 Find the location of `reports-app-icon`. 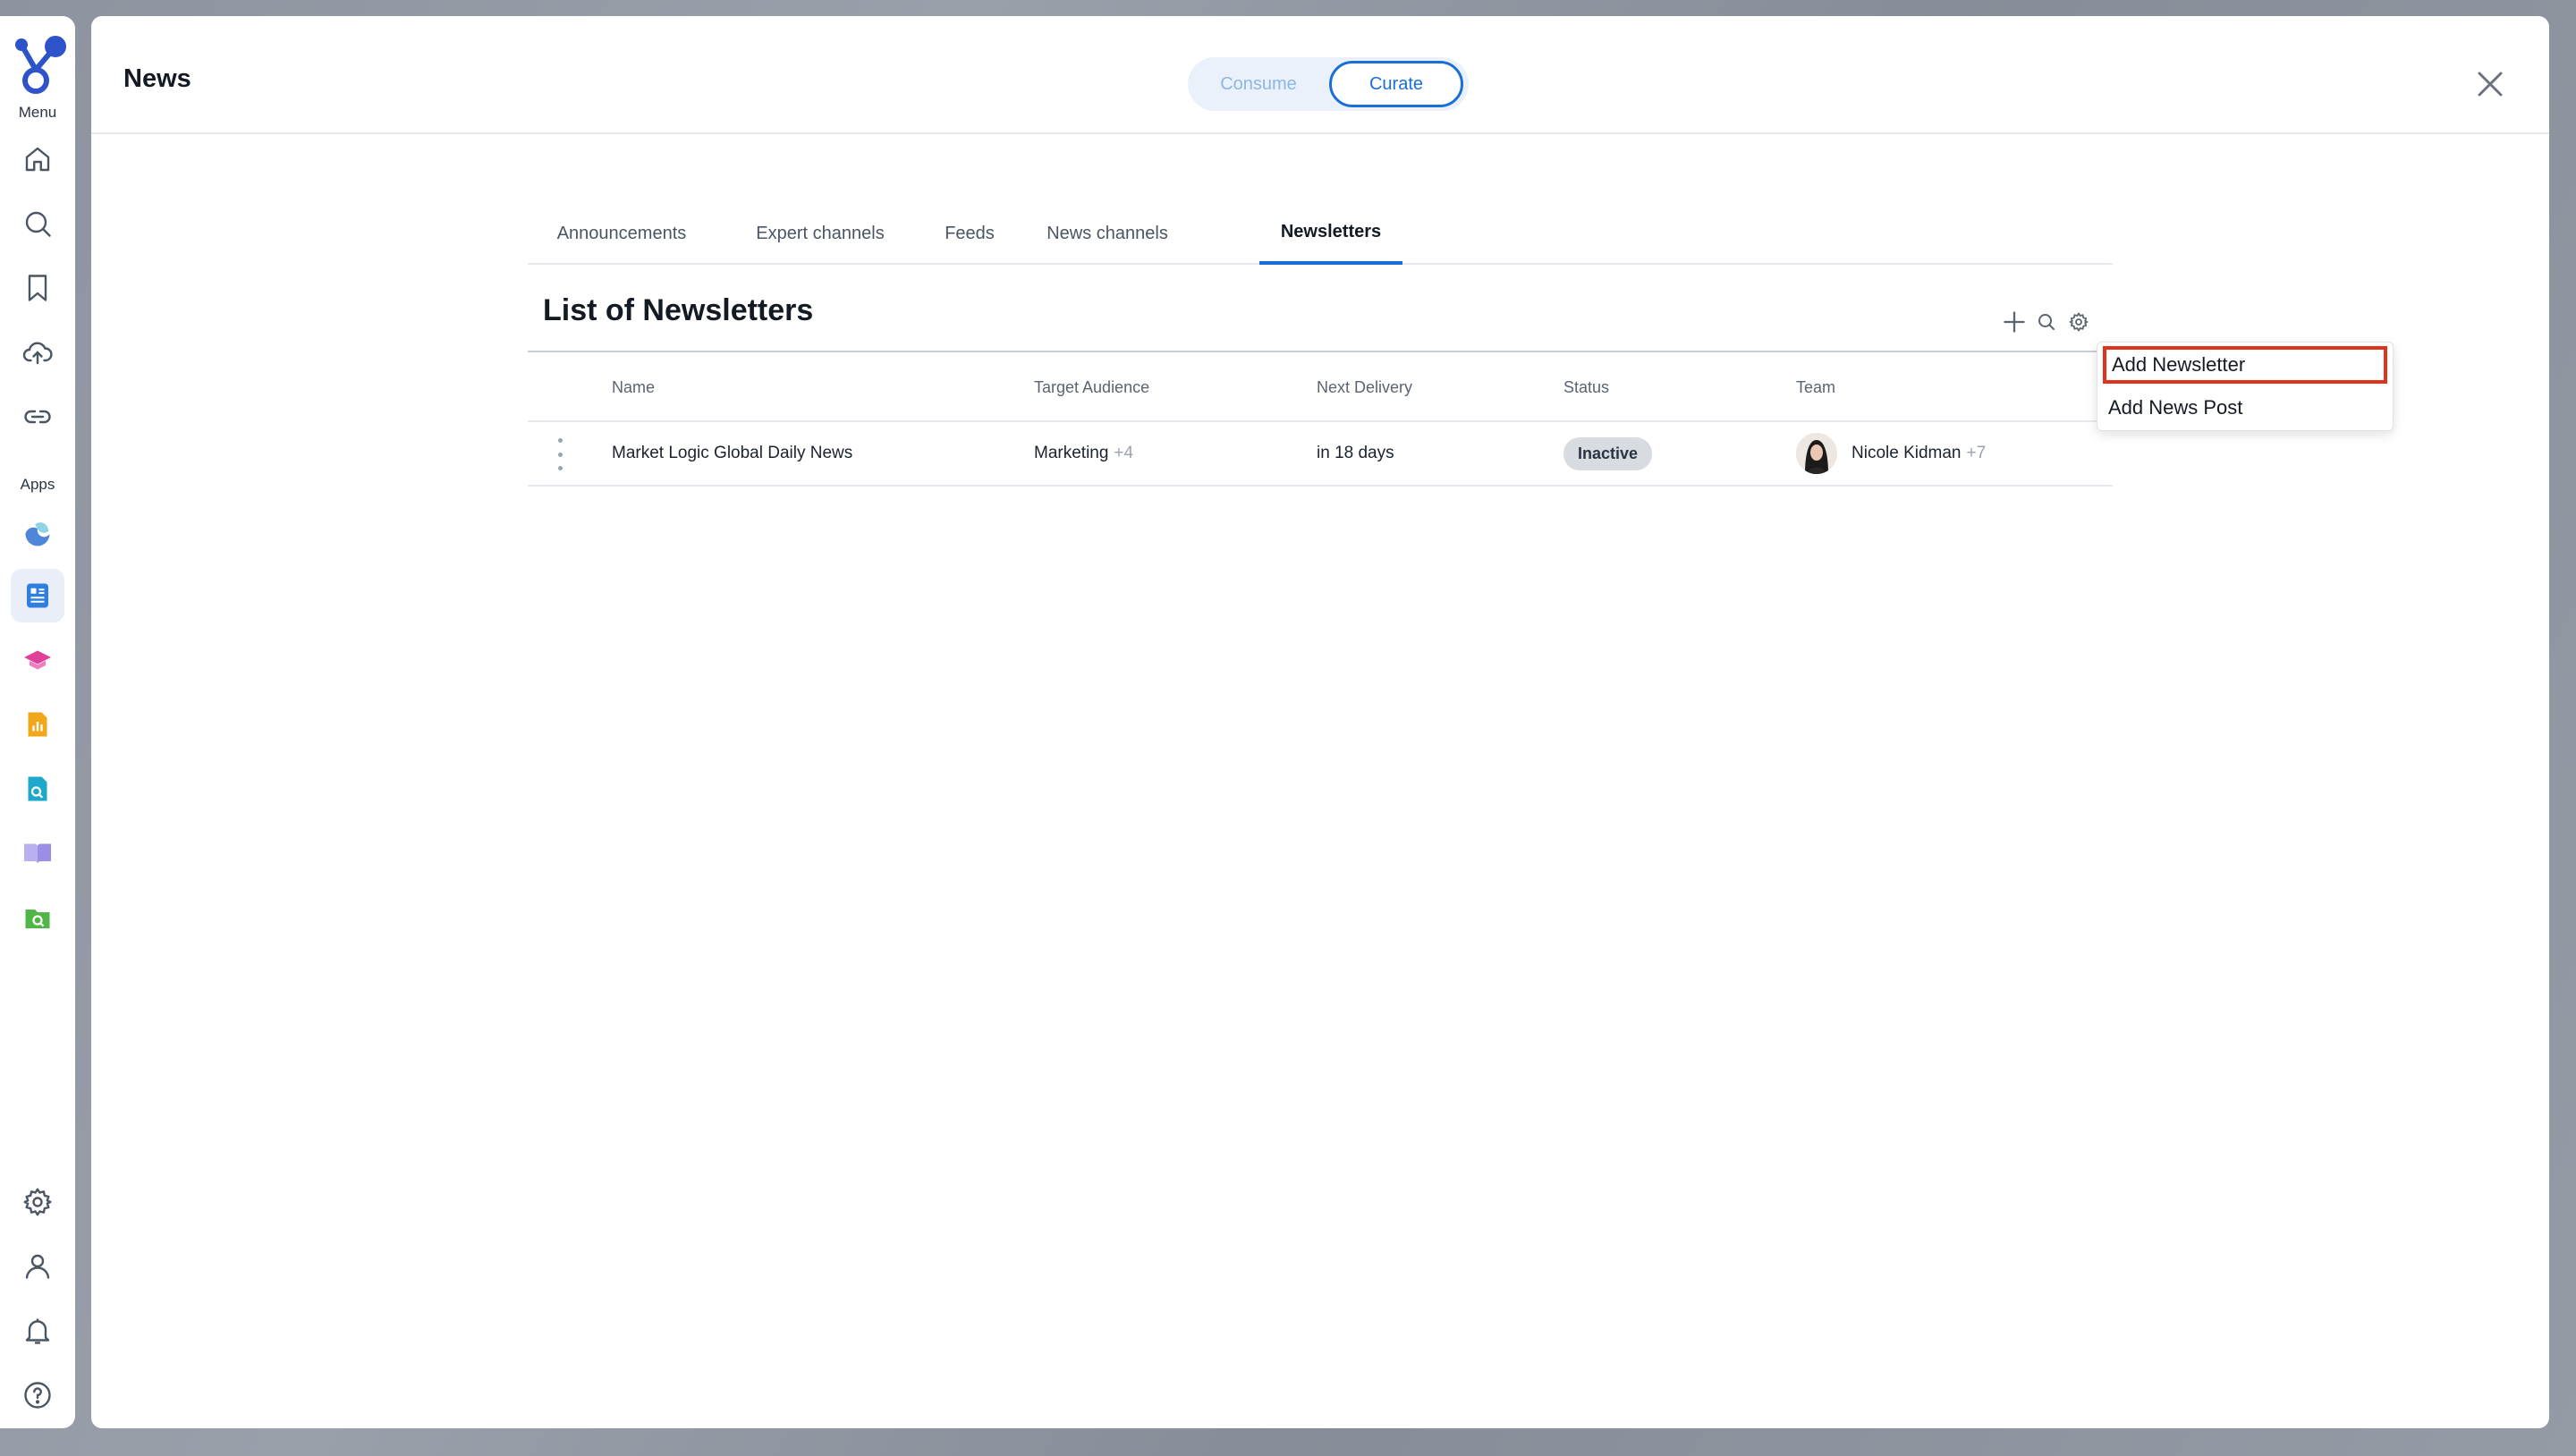

reports-app-icon is located at coordinates (37, 724).